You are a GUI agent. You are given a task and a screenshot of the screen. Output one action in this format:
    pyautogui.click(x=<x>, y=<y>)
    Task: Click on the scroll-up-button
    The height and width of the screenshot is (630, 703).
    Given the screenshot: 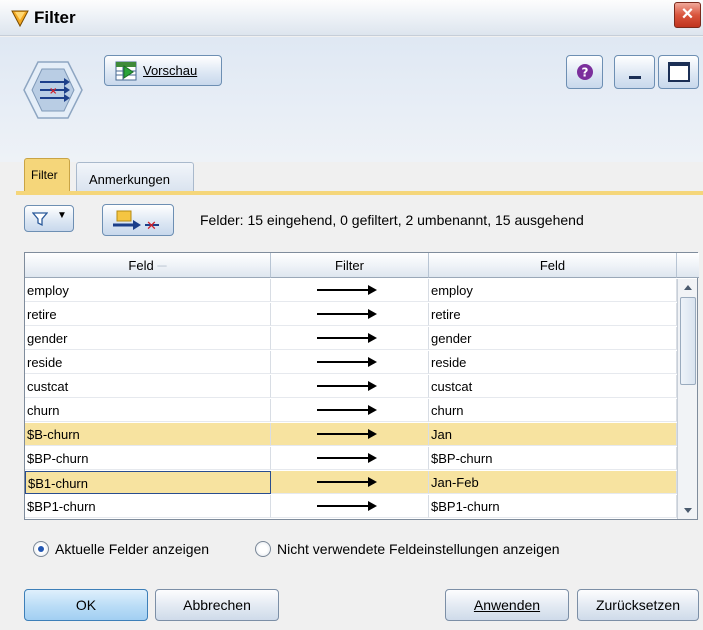 What is the action you would take?
    pyautogui.click(x=688, y=288)
    